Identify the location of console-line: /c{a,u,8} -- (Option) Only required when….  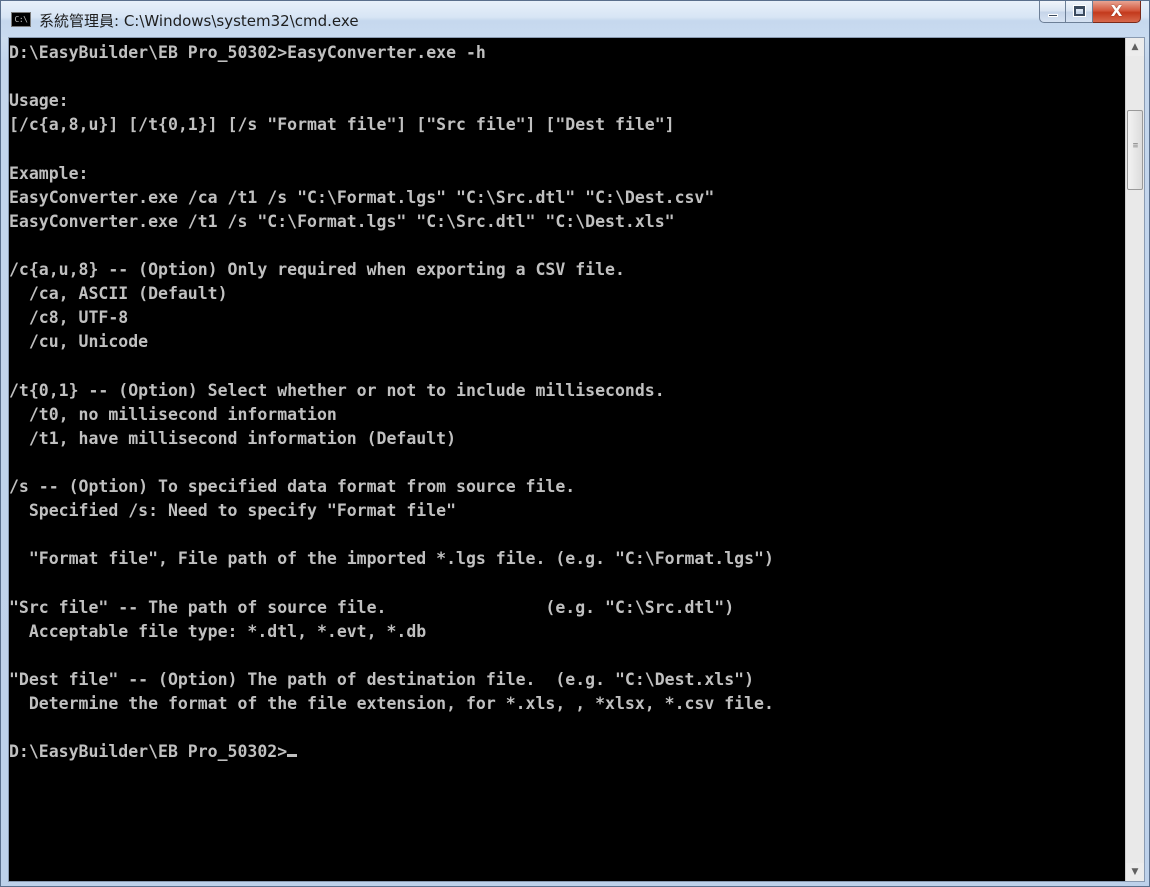
(317, 269).